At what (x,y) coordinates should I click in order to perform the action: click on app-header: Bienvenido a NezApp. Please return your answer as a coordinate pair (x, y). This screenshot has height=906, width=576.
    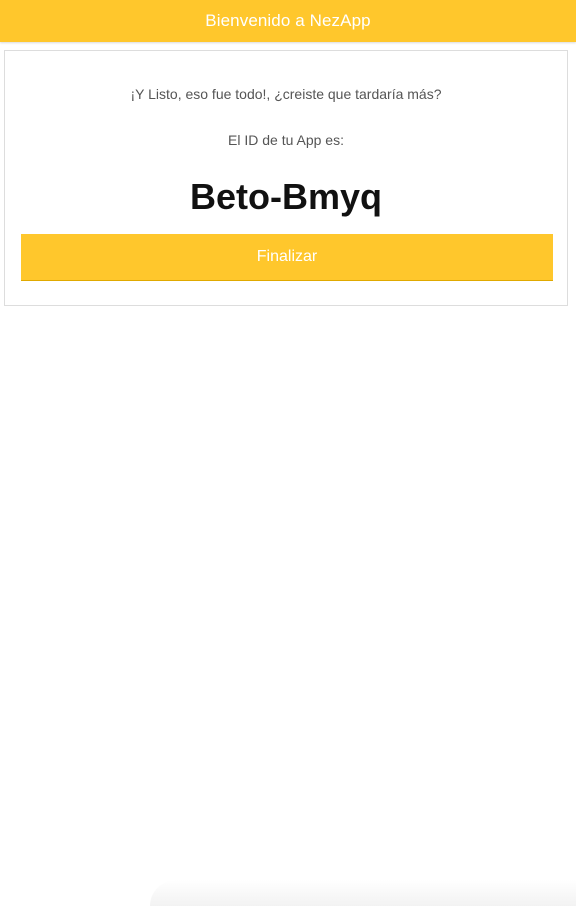
    Looking at the image, I should click on (288, 21).